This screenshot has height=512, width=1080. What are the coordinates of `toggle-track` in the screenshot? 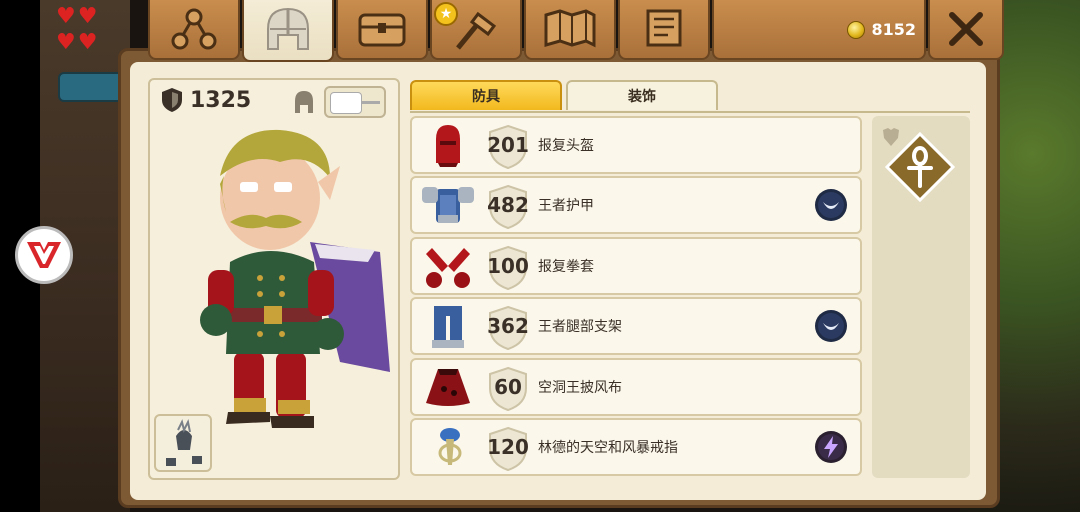 It's located at (371, 102).